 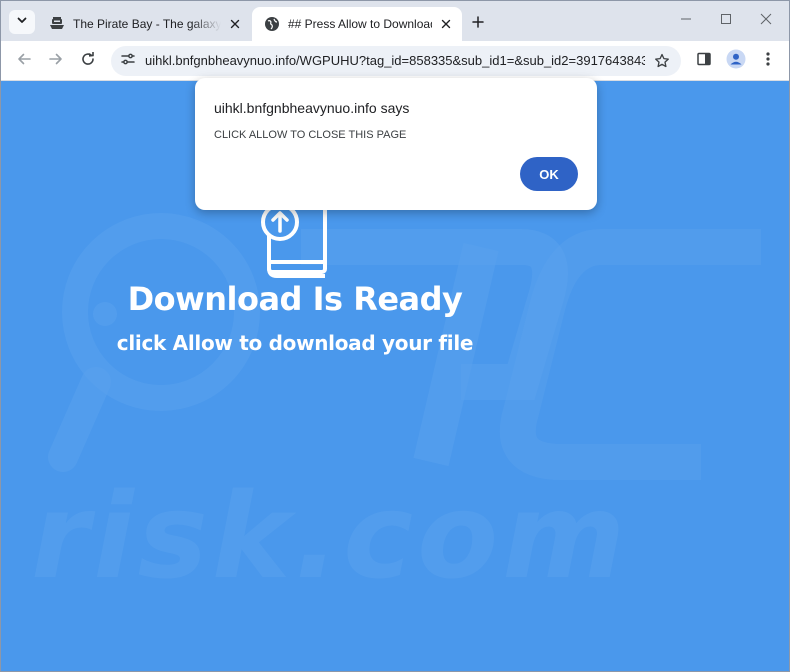 What do you see at coordinates (662, 61) in the screenshot?
I see `bookmark-star-icon` at bounding box center [662, 61].